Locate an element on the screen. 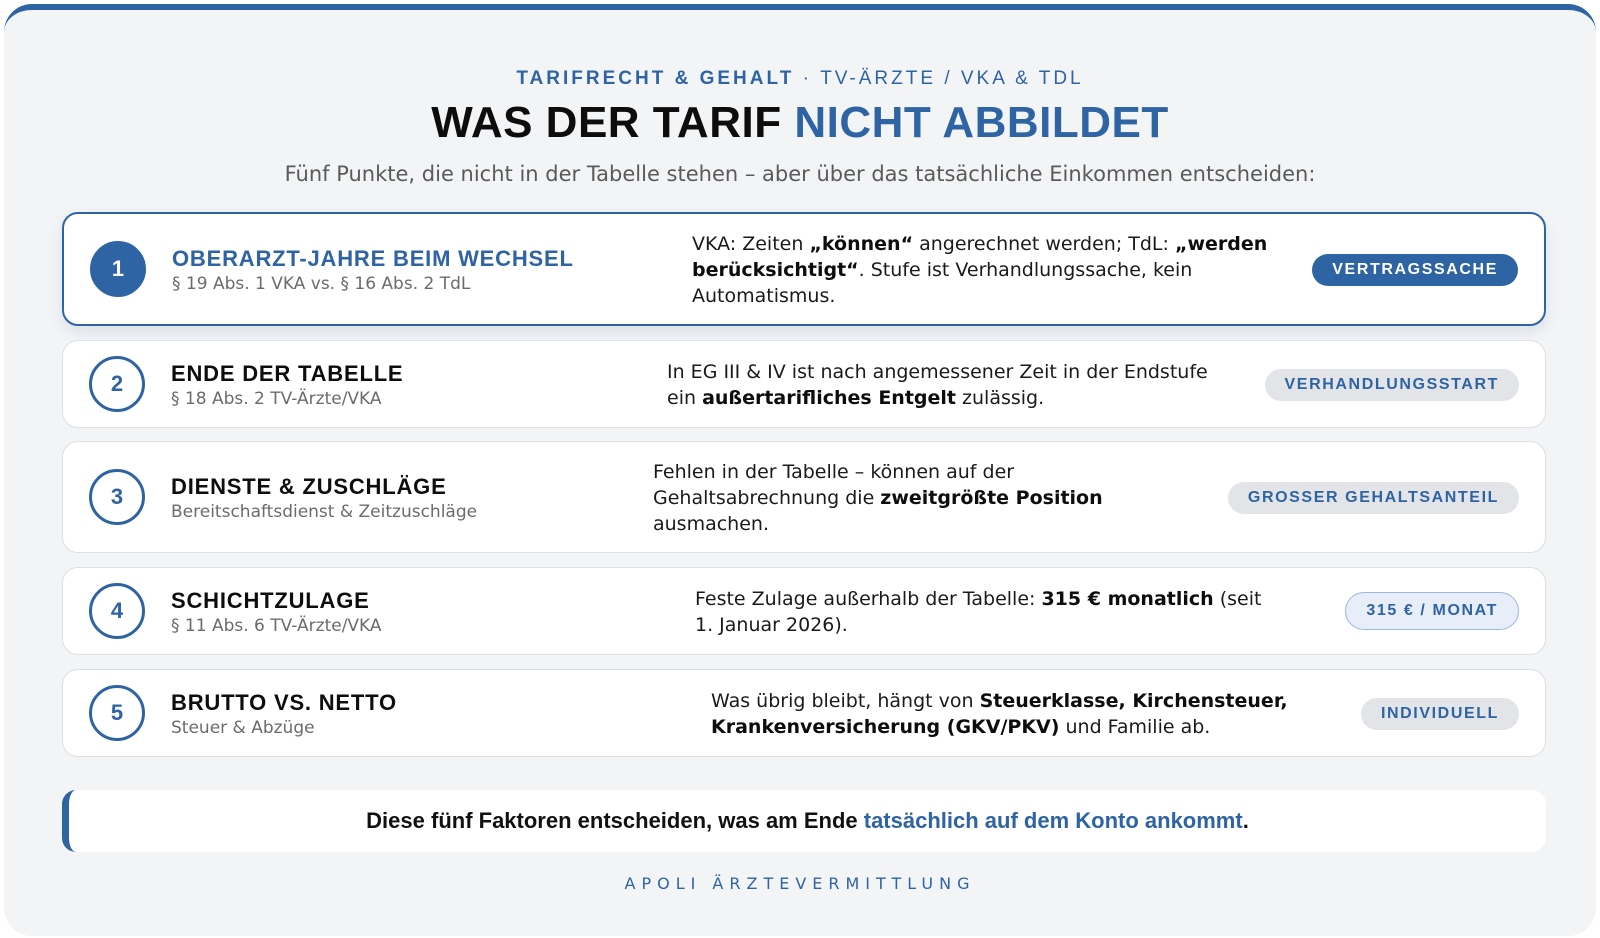 The height and width of the screenshot is (938, 1600). desc-text: und Familie ab. is located at coordinates (1135, 727).